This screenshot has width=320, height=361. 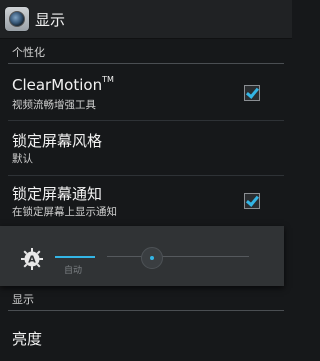 I want to click on section-header-display: 显示, so click(x=146, y=299).